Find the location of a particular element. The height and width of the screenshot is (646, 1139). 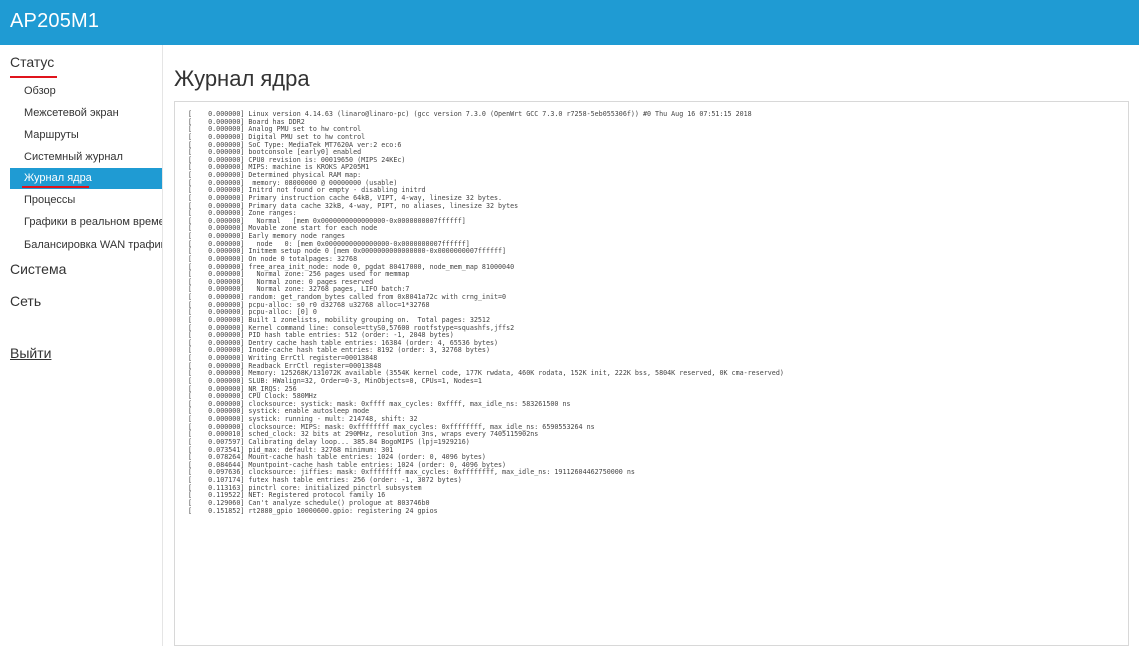

kernel-log-red-underline is located at coordinates (55, 187).